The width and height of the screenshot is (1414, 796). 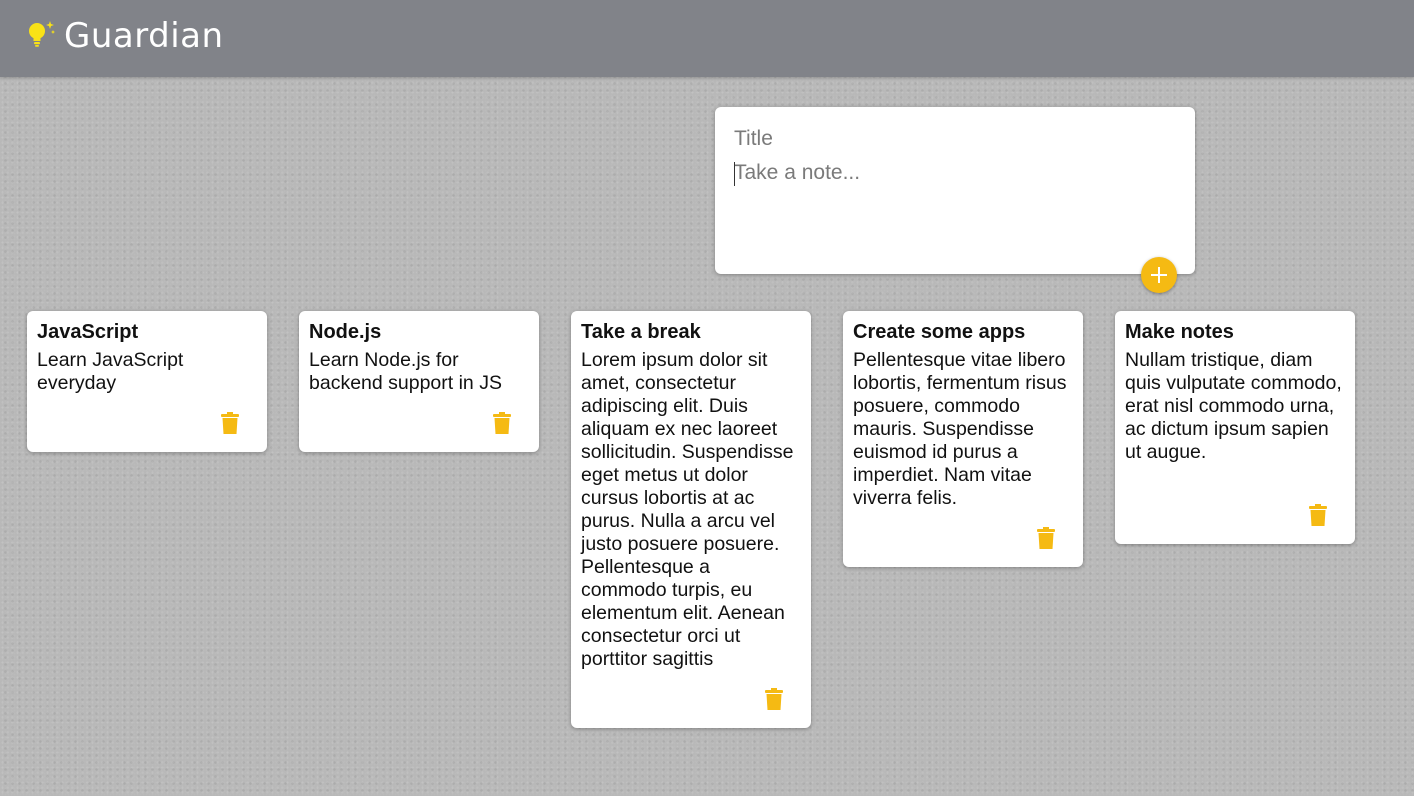 I want to click on note-title: Node.js, so click(x=345, y=332).